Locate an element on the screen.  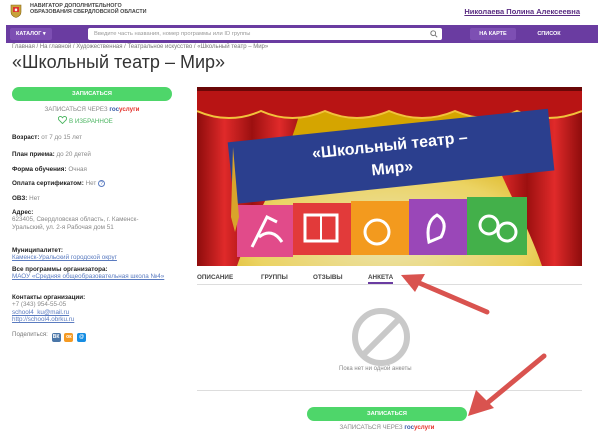
vk-share-icon: ВК is located at coordinates (56, 337).